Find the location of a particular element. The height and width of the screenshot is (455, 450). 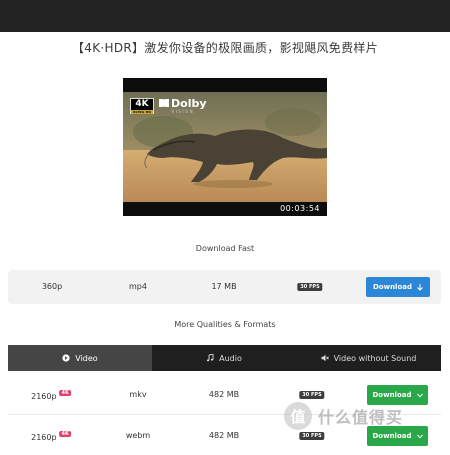

tab-audio-label: Audio is located at coordinates (230, 358).